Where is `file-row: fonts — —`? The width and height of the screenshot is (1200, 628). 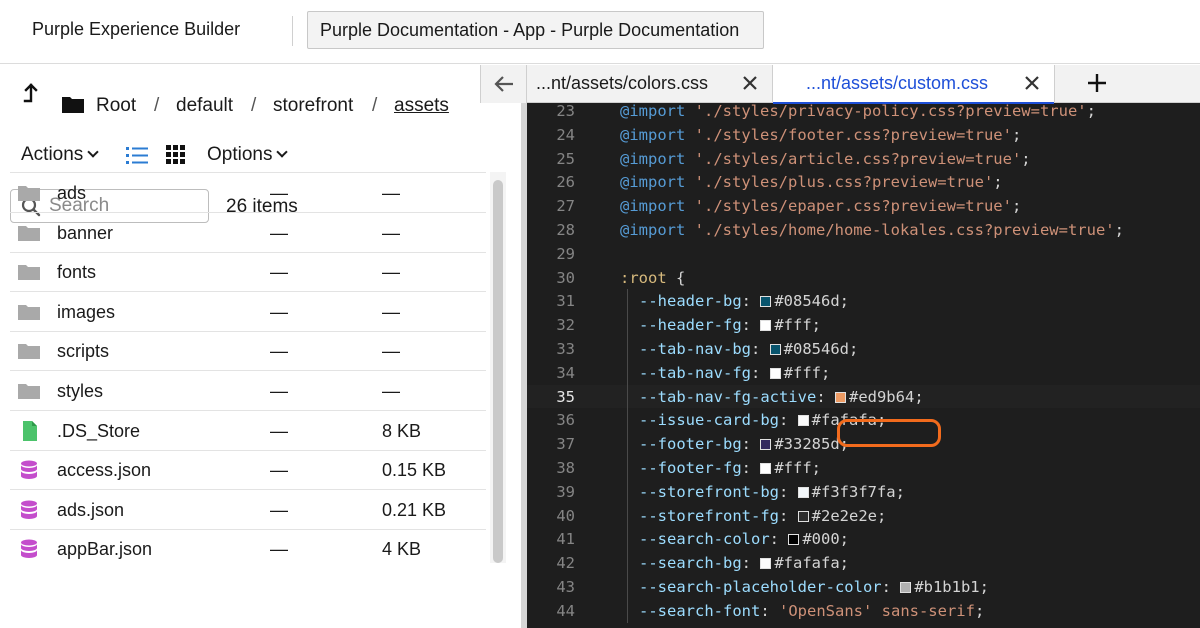 file-row: fonts — — is located at coordinates (248, 272).